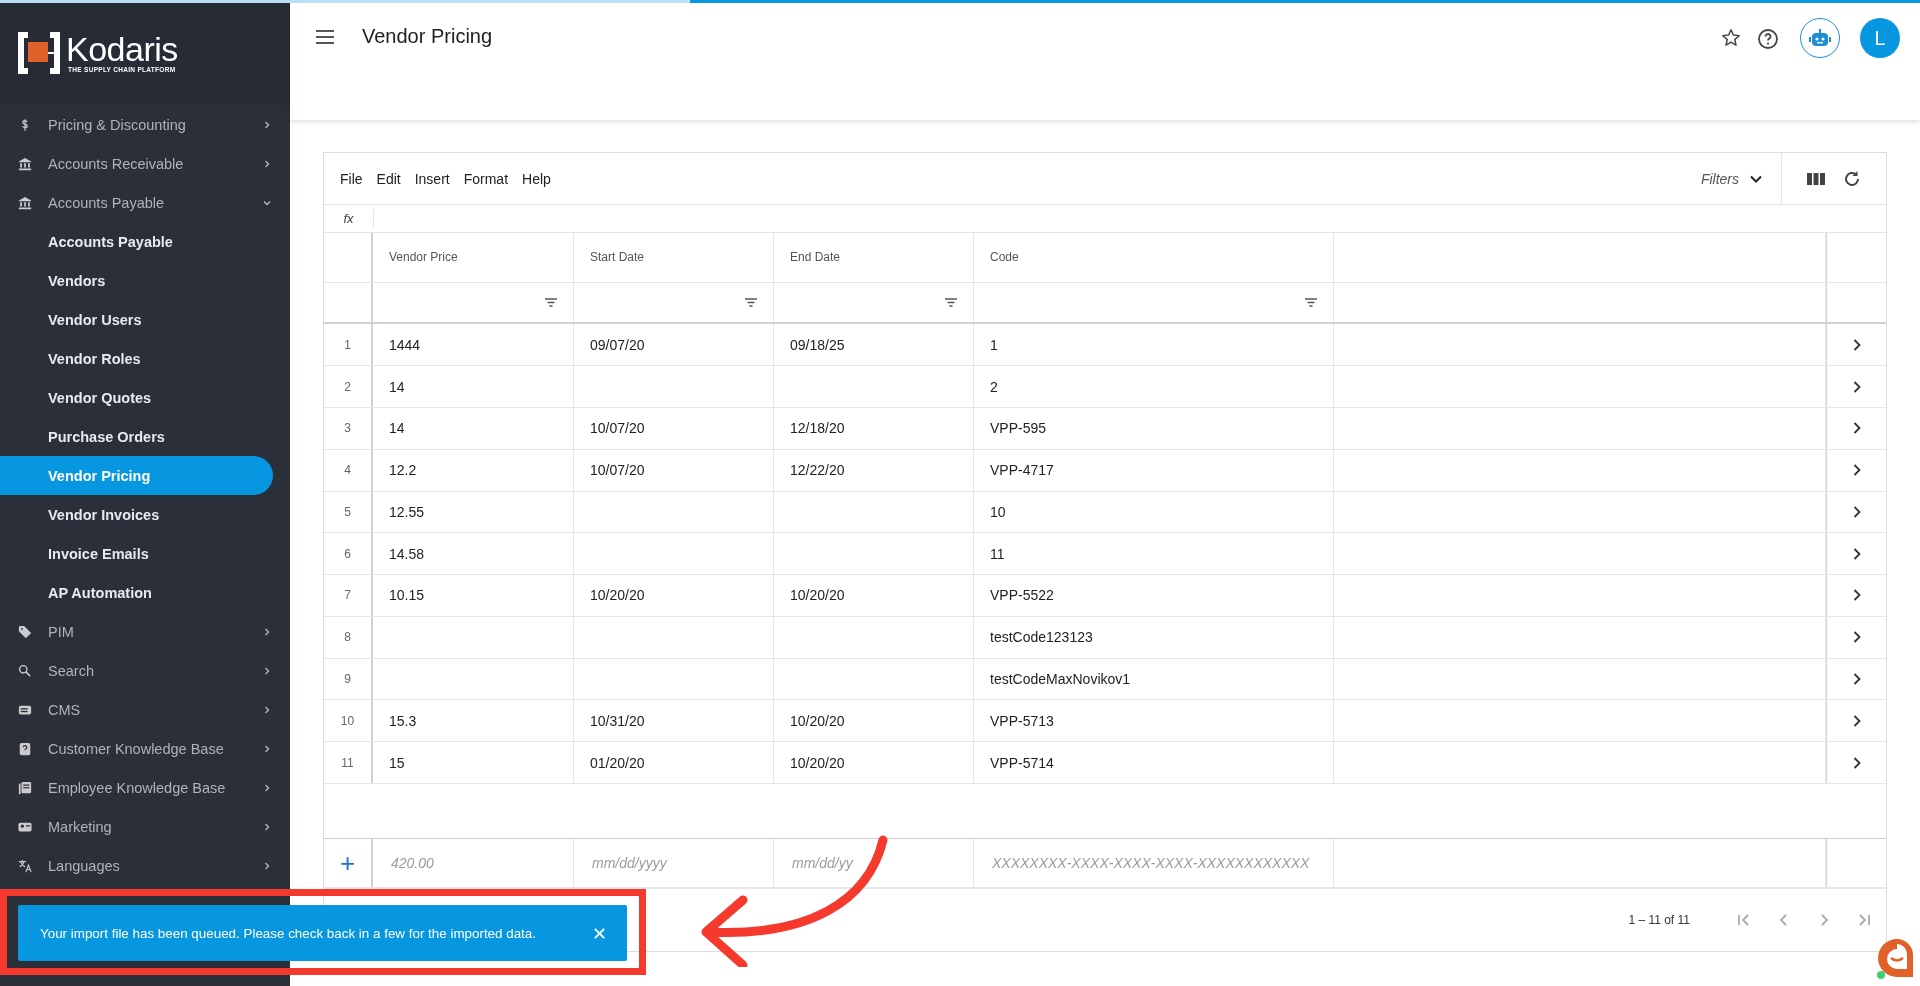 The image size is (1920, 986). I want to click on input-field: mm/dd/yyyy, so click(673, 863).